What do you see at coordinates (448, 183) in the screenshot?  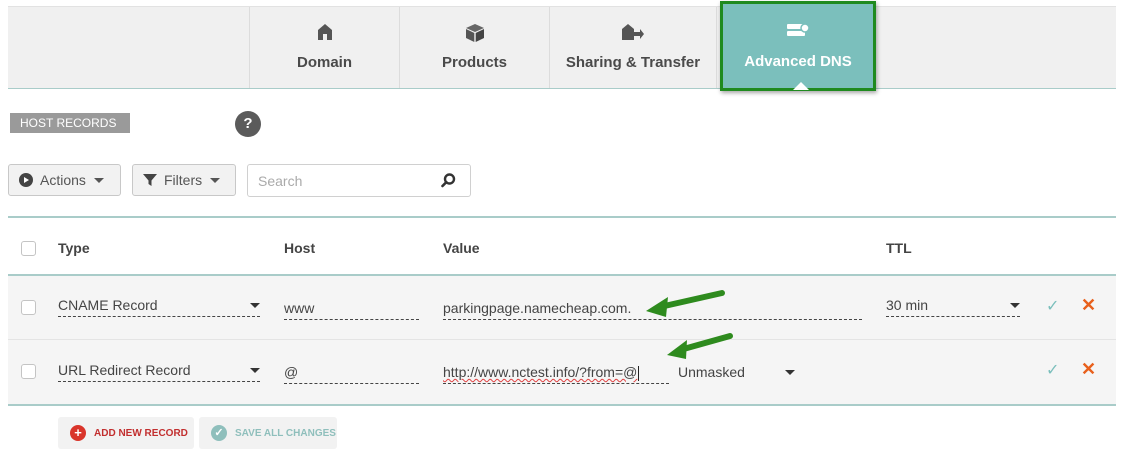 I see `search-icon` at bounding box center [448, 183].